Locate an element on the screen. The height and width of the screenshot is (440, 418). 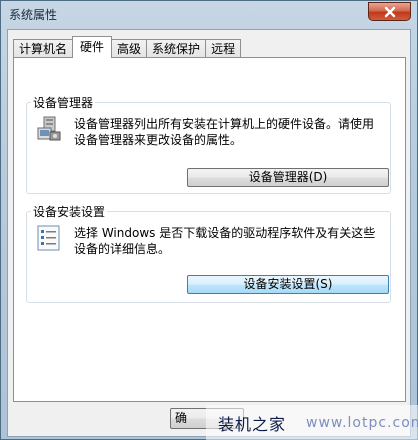
tab-advanced: 高级 is located at coordinates (129, 48).